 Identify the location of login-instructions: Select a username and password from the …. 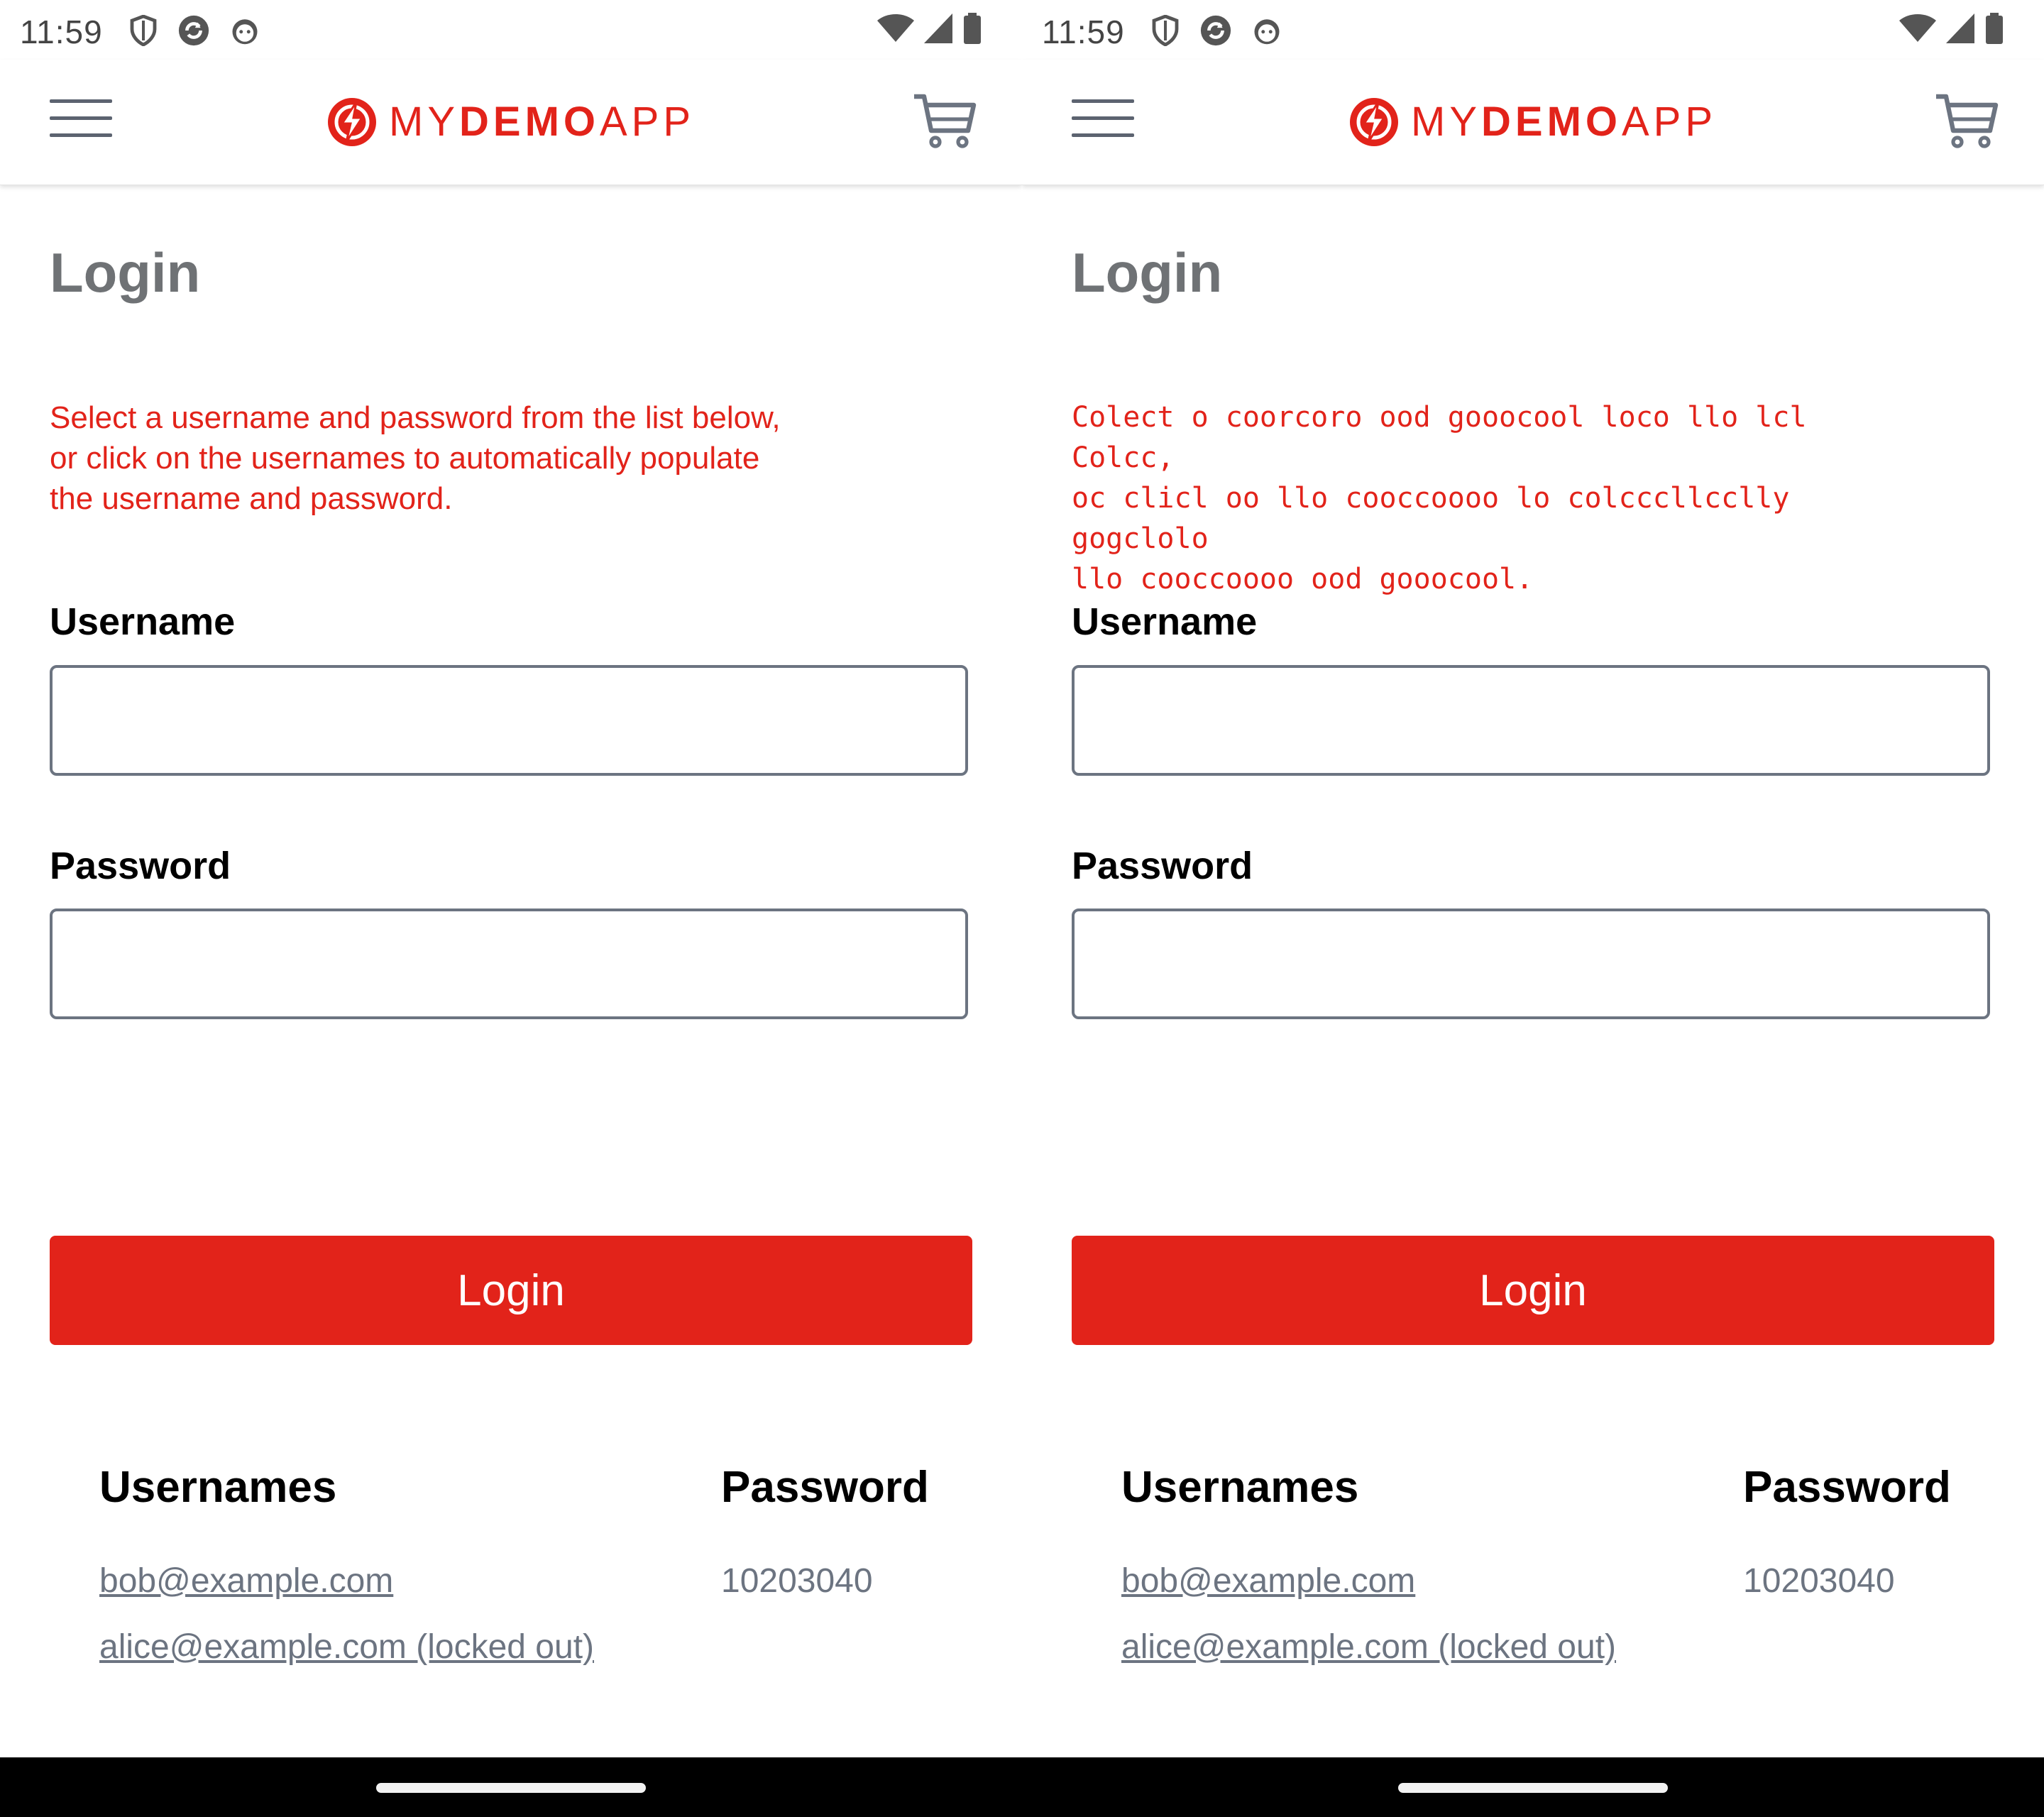
(475, 458).